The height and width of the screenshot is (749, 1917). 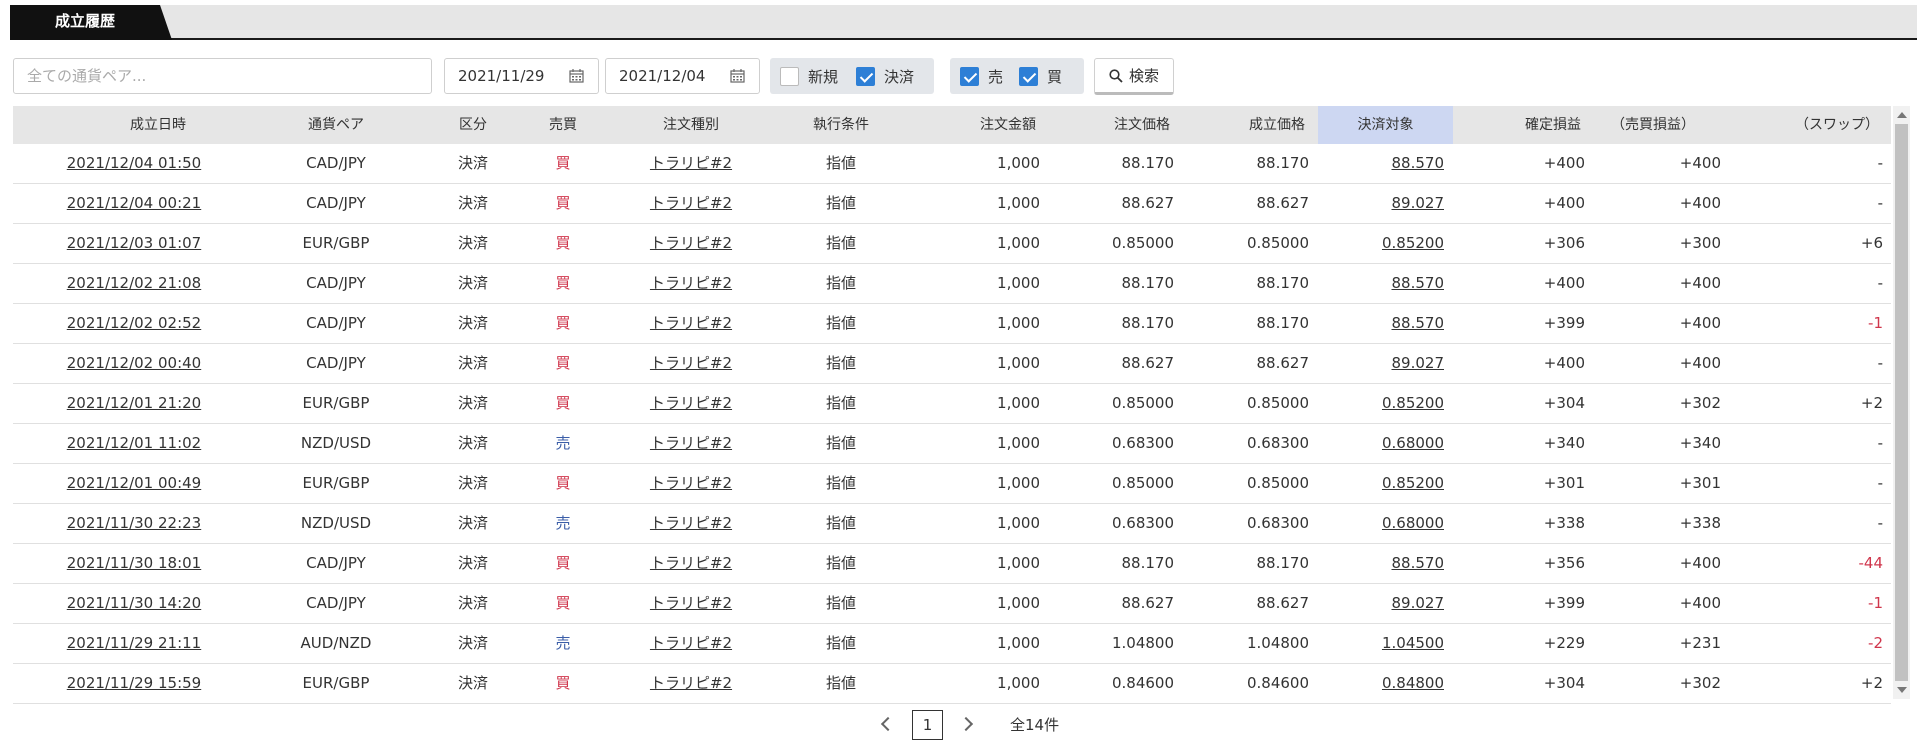 What do you see at coordinates (1564, 523) in the screenshot?
I see `cell-pnl: +338` at bounding box center [1564, 523].